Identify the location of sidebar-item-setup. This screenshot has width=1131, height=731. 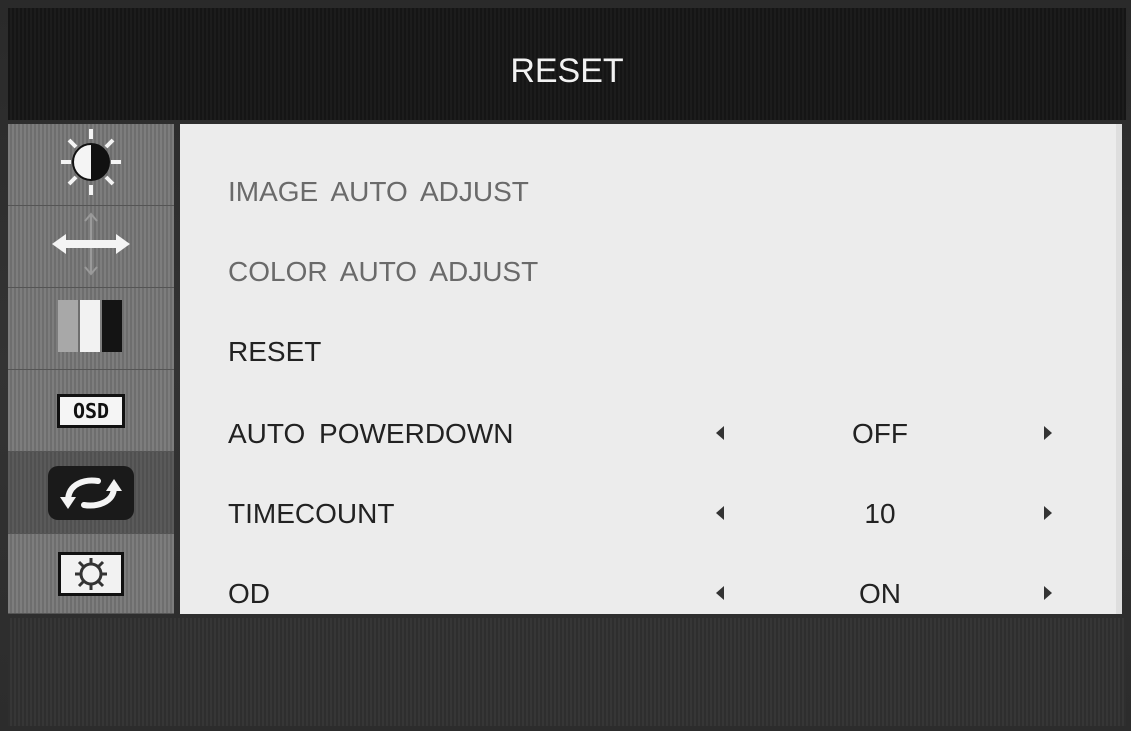
(91, 574).